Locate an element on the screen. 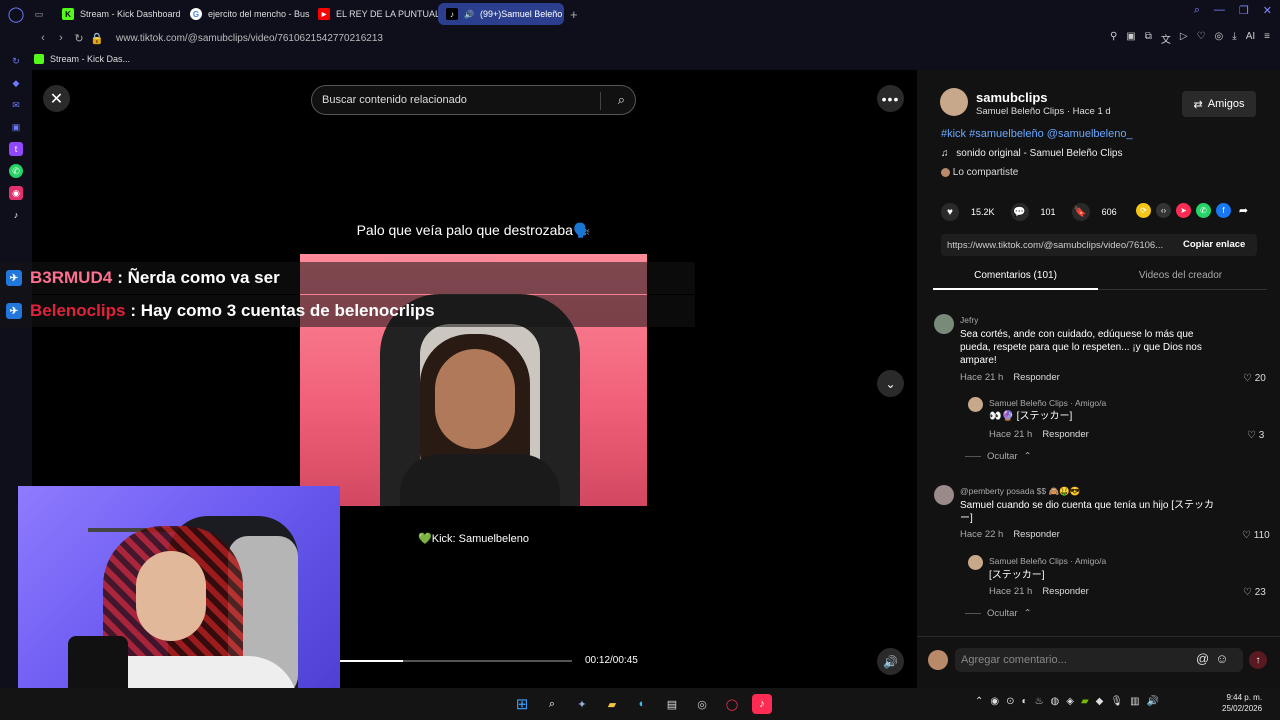 This screenshot has width=1280, height=720. minimize-icon: — is located at coordinates (1219, 10).